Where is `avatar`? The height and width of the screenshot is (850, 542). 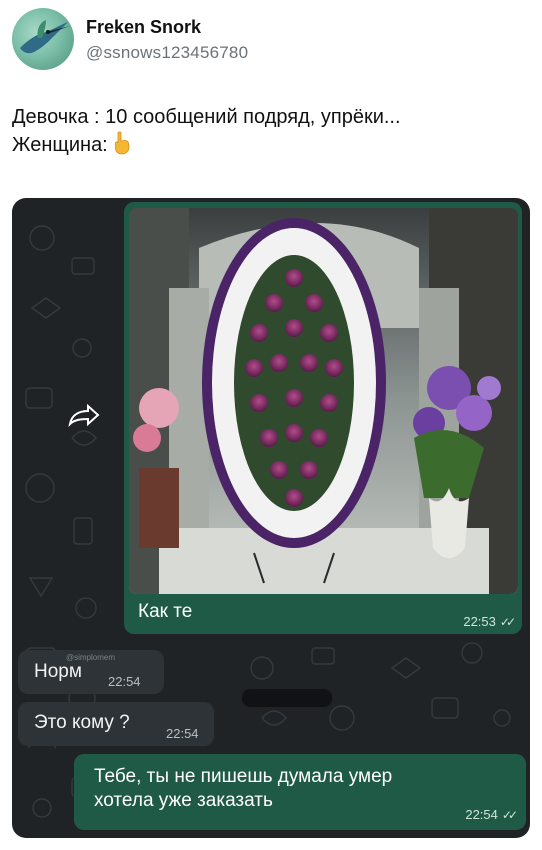 avatar is located at coordinates (43, 39).